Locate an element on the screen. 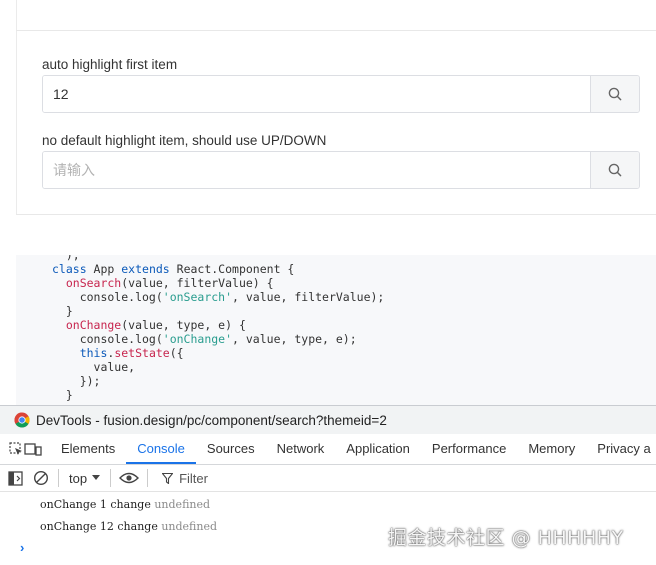  code-line: console.log('onChange', value, type, e); is located at coordinates (204, 339).